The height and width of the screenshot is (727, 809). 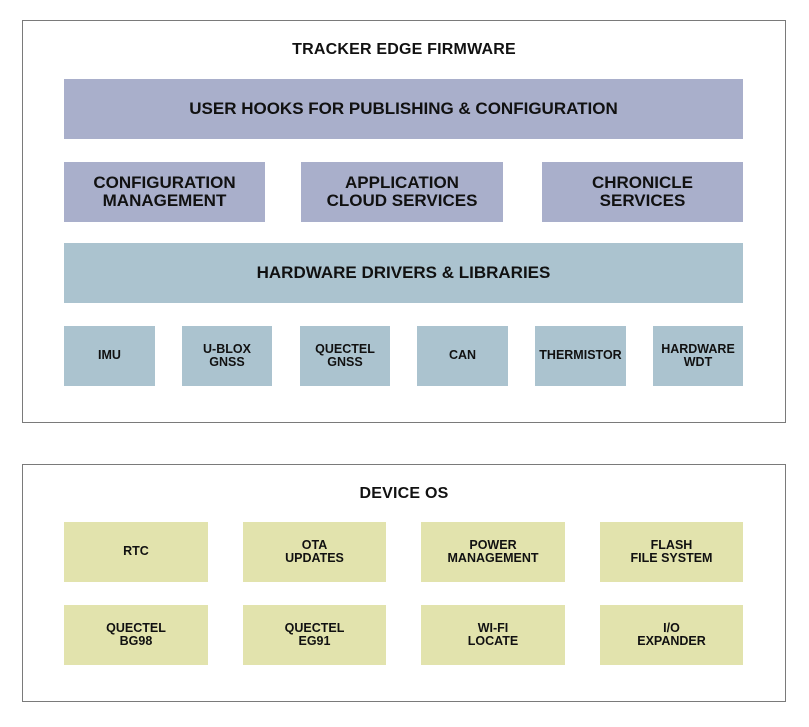 I want to click on os-block-power-management: POWER MANAGEMENT, so click(x=493, y=552).